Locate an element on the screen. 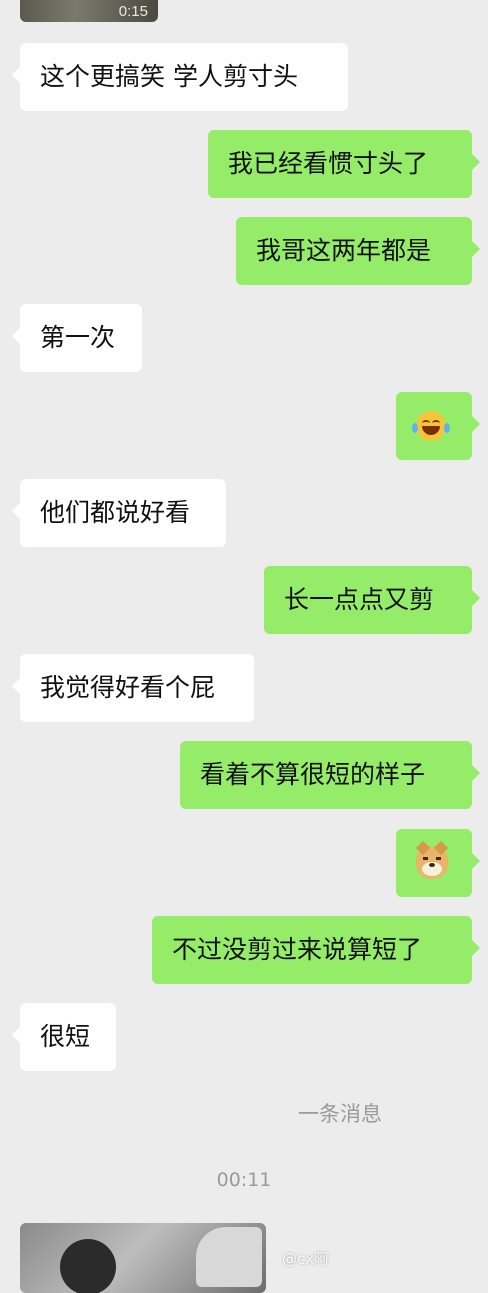 This screenshot has height=1293, width=488. message-bubble-incoming: 他们都说好看 is located at coordinates (119, 513).